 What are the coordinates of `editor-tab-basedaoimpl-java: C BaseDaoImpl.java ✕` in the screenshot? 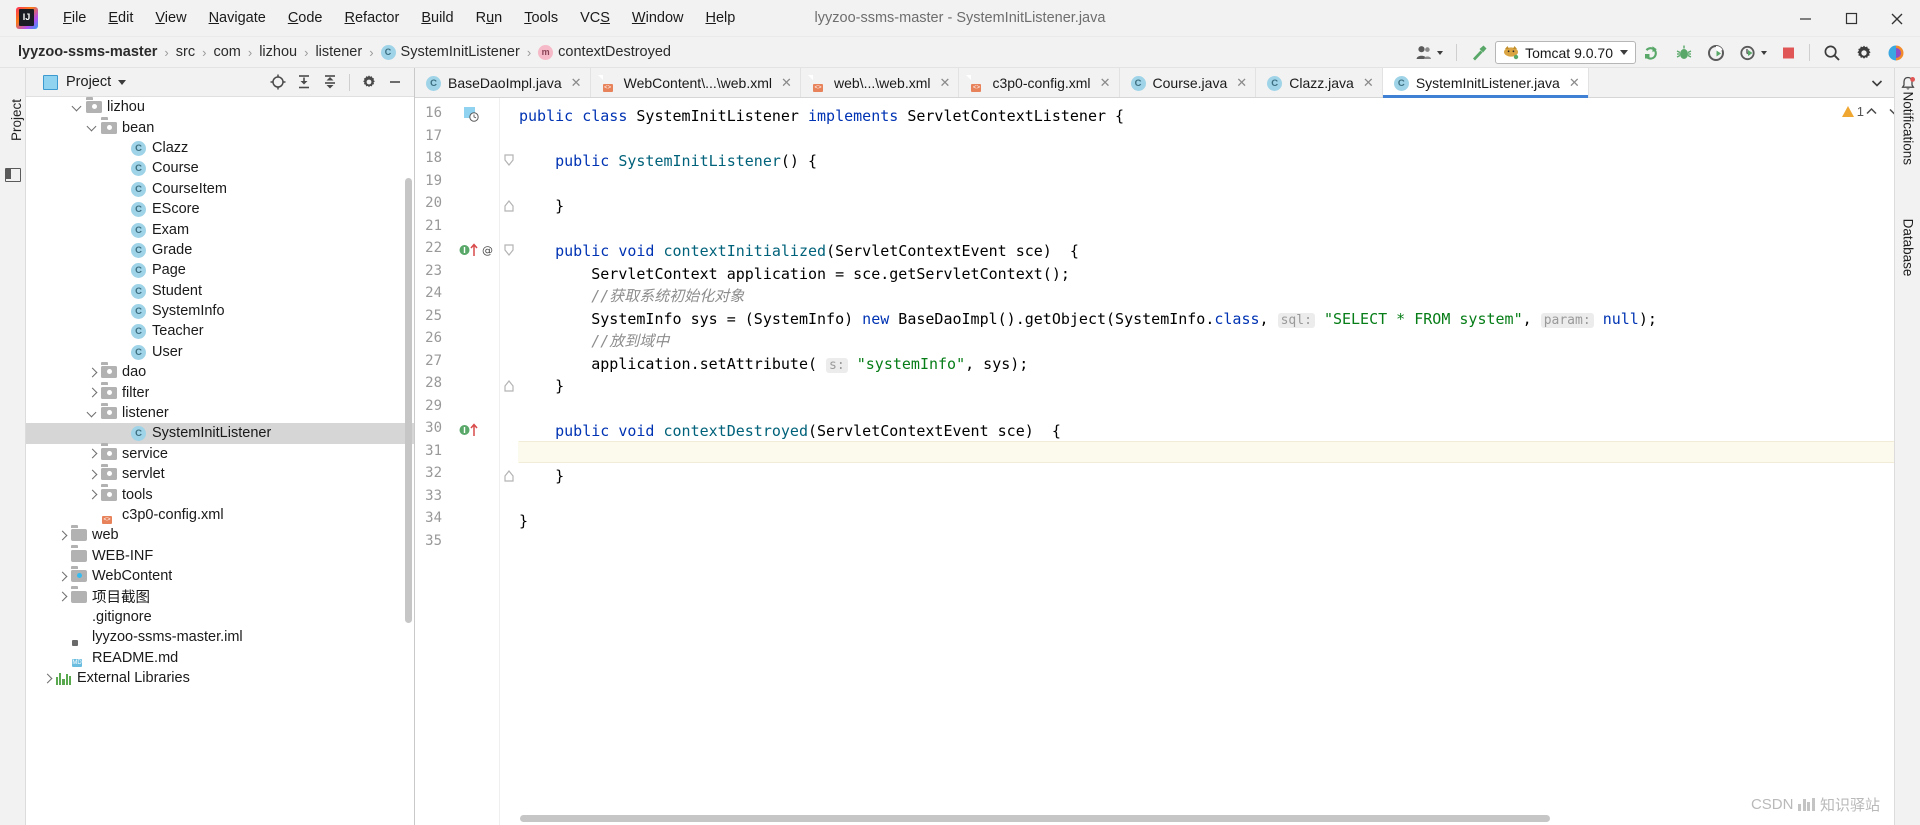 It's located at (503, 82).